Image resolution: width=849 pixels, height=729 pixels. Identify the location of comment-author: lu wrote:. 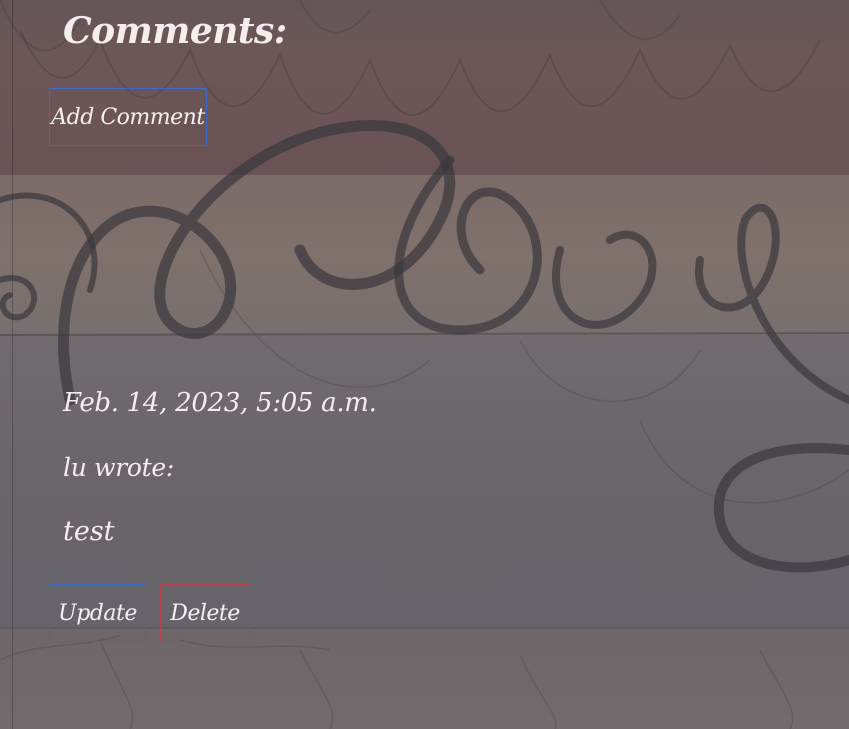
(119, 467).